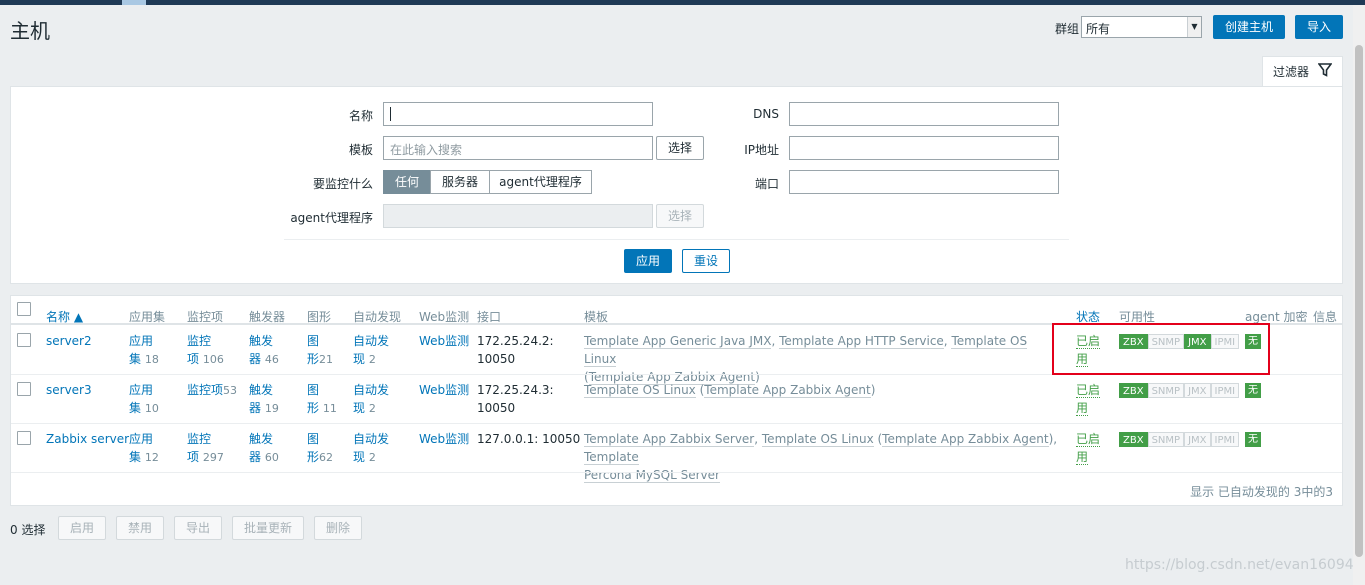 This screenshot has height=585, width=1365. I want to click on import-button: 导入, so click(1319, 27).